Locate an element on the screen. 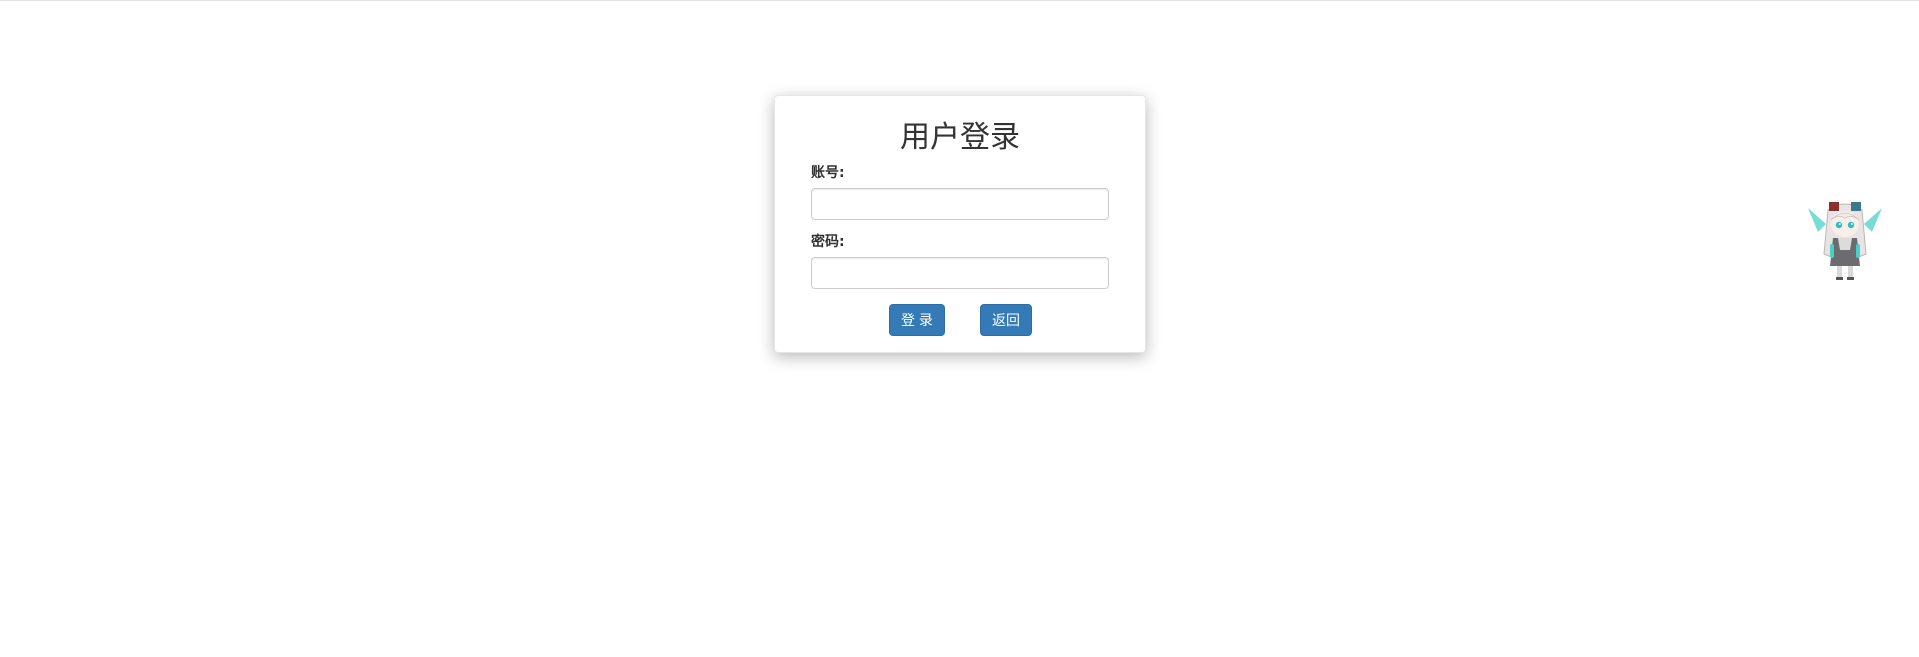 Image resolution: width=1919 pixels, height=657 pixels. password-label: 密码: is located at coordinates (828, 242).